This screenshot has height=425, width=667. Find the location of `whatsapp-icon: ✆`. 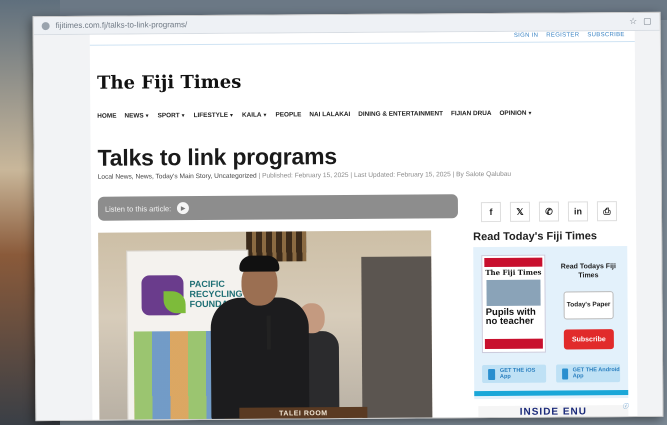

whatsapp-icon: ✆ is located at coordinates (549, 211).